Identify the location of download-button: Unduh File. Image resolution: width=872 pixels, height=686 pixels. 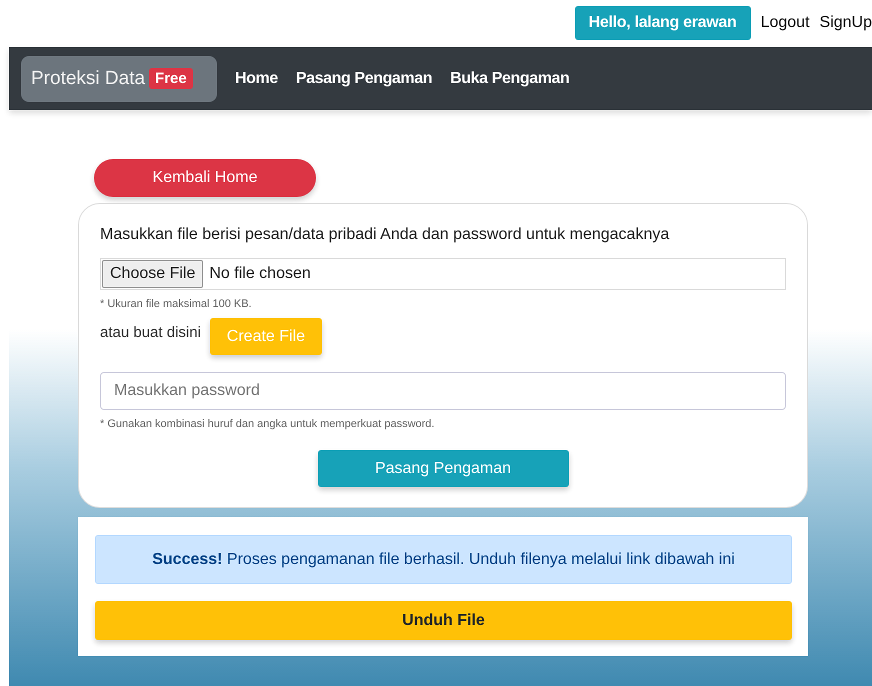
(443, 620).